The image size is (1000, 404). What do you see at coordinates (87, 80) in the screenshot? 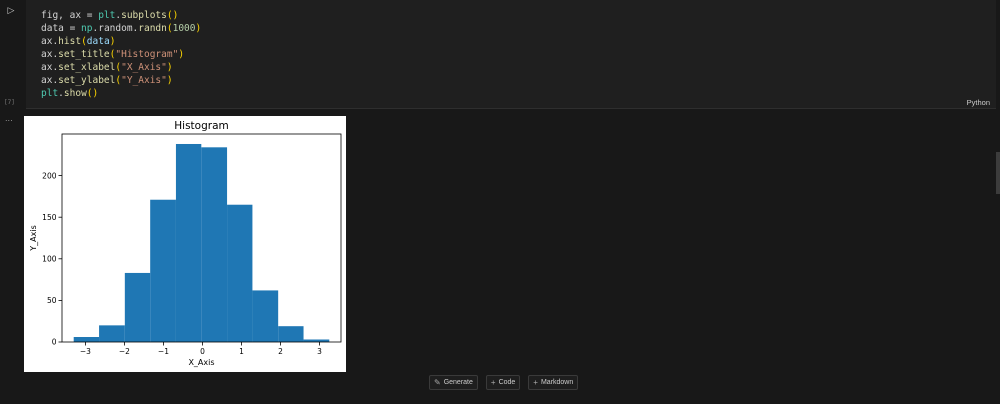
I see `code-token: set_ylabel` at bounding box center [87, 80].